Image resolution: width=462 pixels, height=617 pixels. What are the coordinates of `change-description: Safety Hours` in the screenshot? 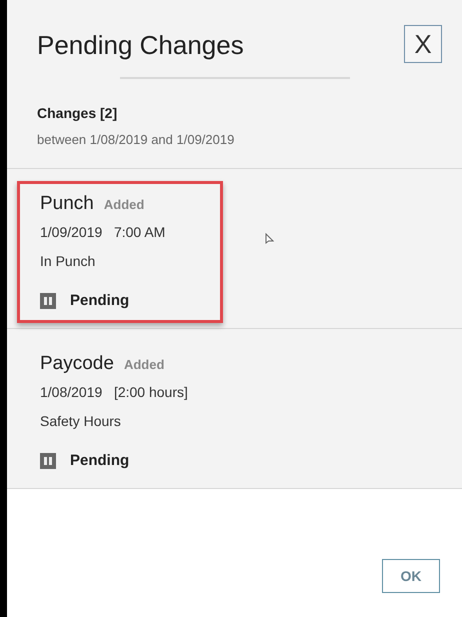 It's located at (81, 421).